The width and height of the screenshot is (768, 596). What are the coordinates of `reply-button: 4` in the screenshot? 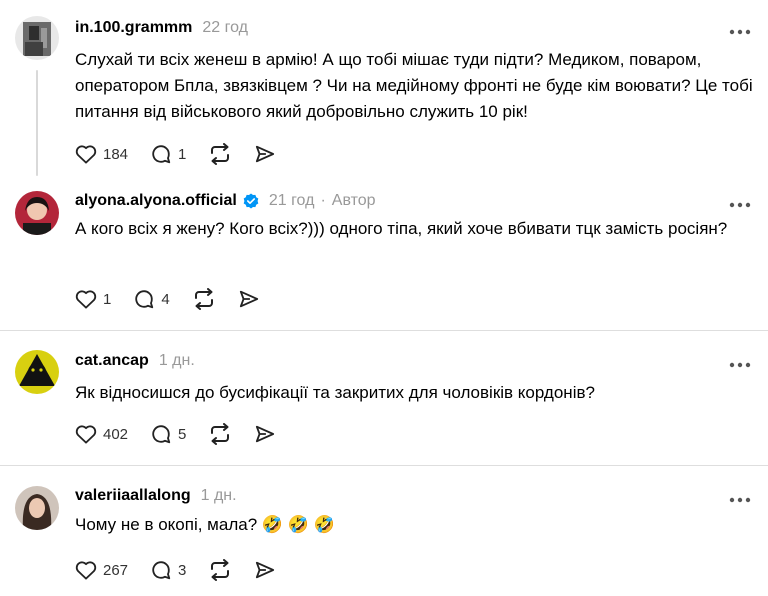 It's located at (151, 299).